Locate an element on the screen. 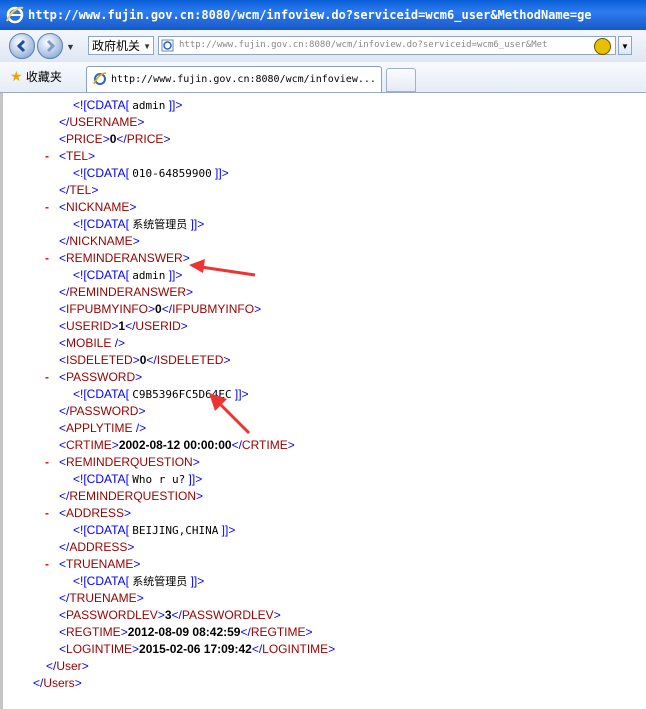 The image size is (646, 709). xml-value: 3 is located at coordinates (168, 615).